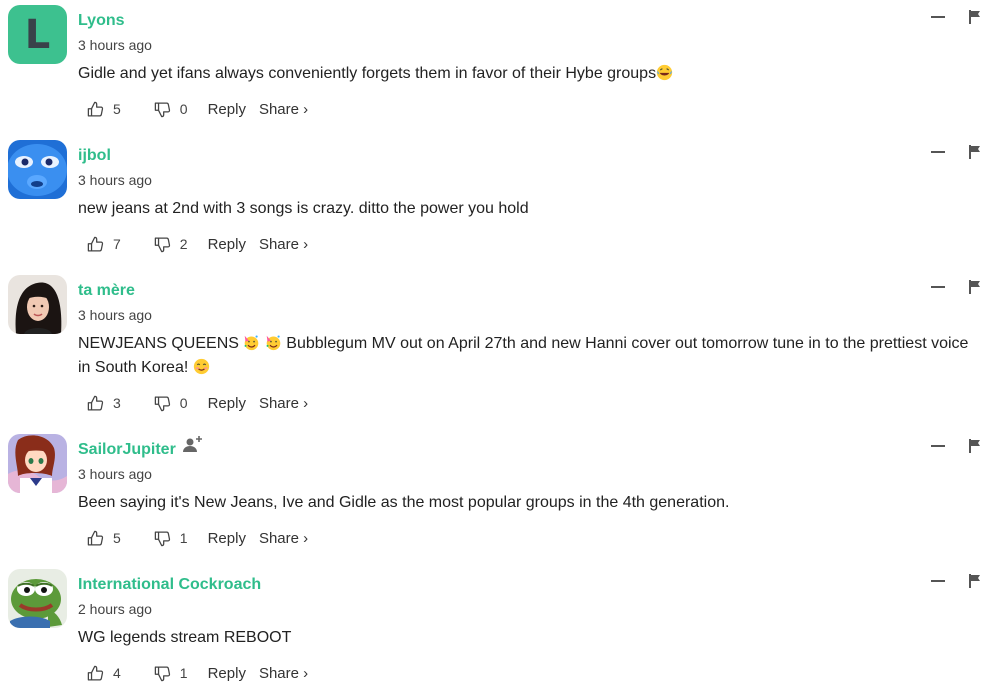 This screenshot has height=691, width=995. I want to click on avatar-letter: L, so click(37, 34).